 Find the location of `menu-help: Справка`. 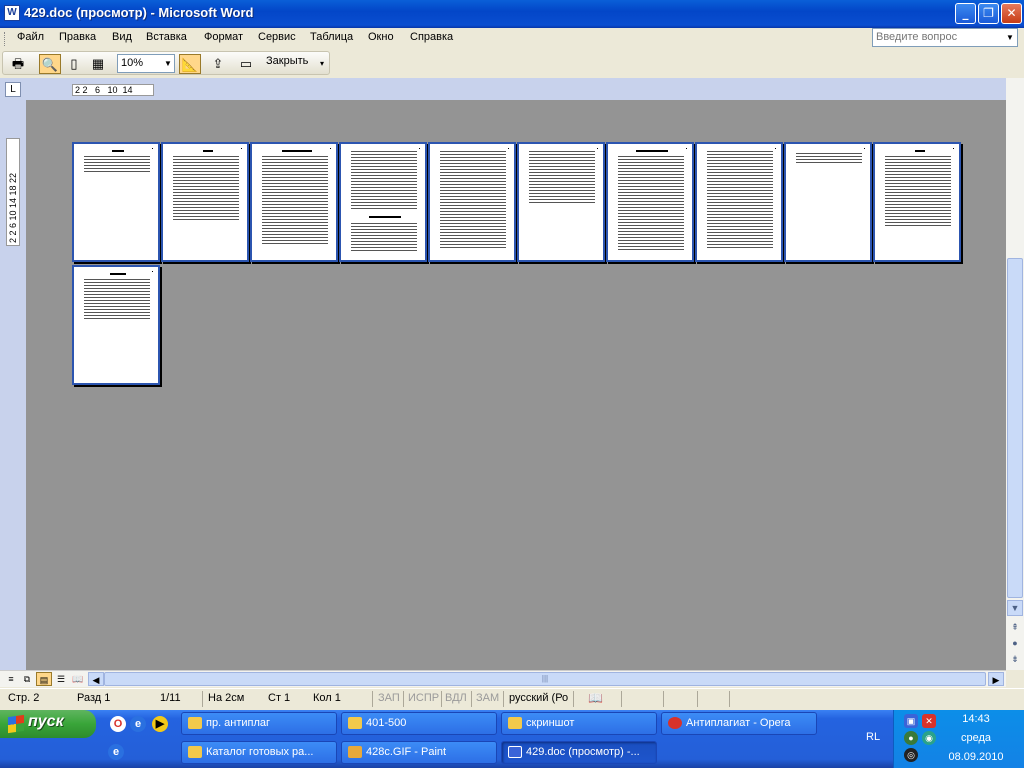

menu-help: Справка is located at coordinates (431, 37).